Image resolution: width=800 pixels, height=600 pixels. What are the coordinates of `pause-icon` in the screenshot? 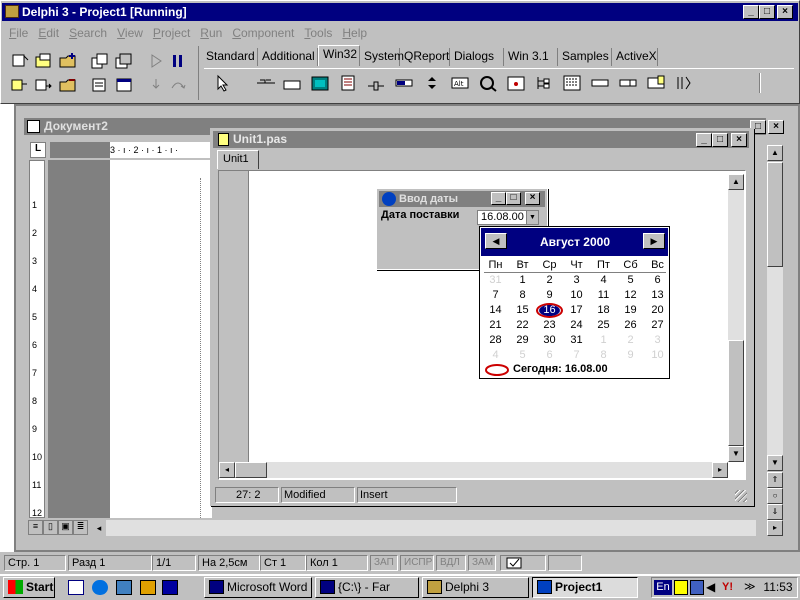 It's located at (178, 61).